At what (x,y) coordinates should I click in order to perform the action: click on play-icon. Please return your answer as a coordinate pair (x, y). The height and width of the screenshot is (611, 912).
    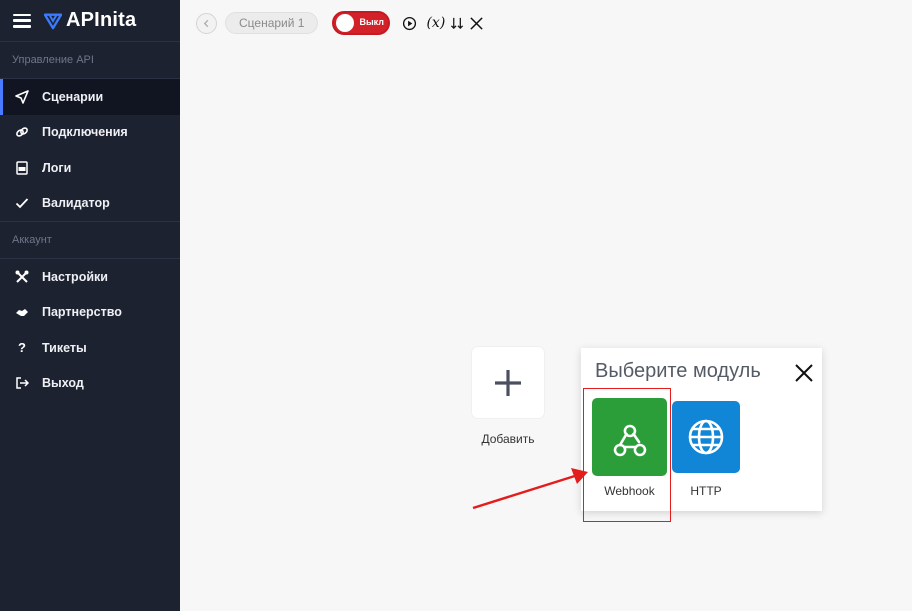
    Looking at the image, I should click on (410, 23).